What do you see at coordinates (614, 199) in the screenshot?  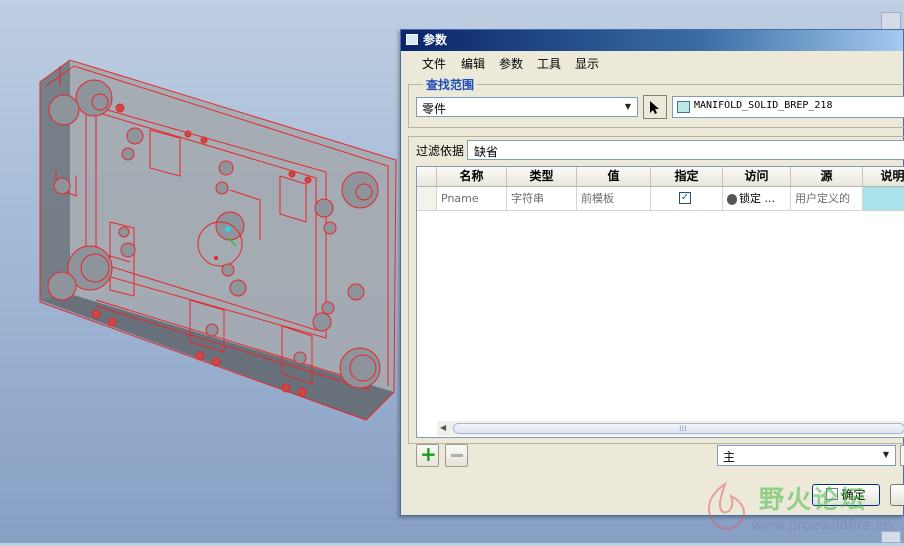 I see `table-cell-value: 前模板` at bounding box center [614, 199].